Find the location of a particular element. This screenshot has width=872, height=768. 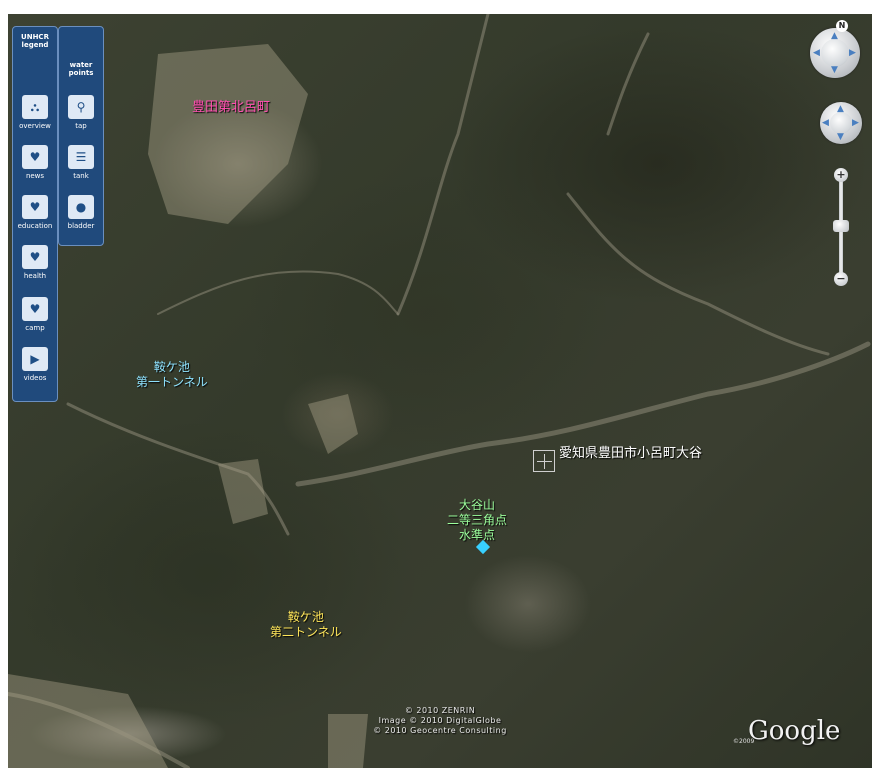

town-label: 豊田第北呂町 is located at coordinates (231, 107).